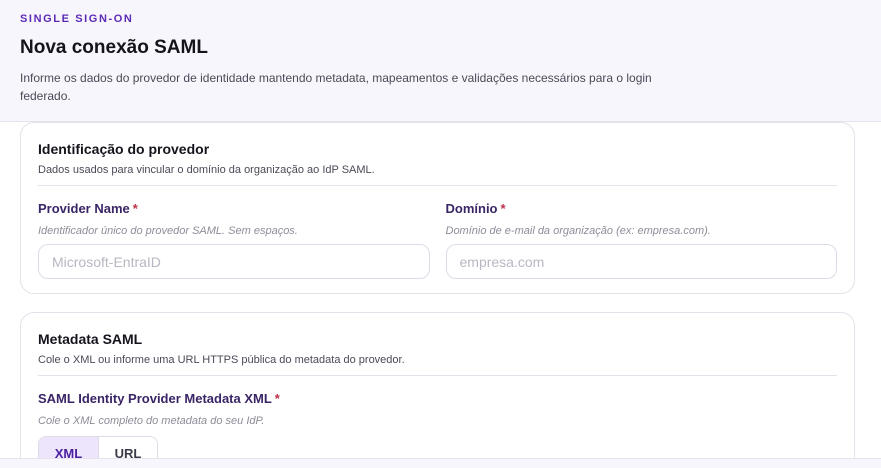 The height and width of the screenshot is (468, 881). I want to click on metadata-xml-label: SAML Identity Provider Metadata XML *, so click(159, 398).